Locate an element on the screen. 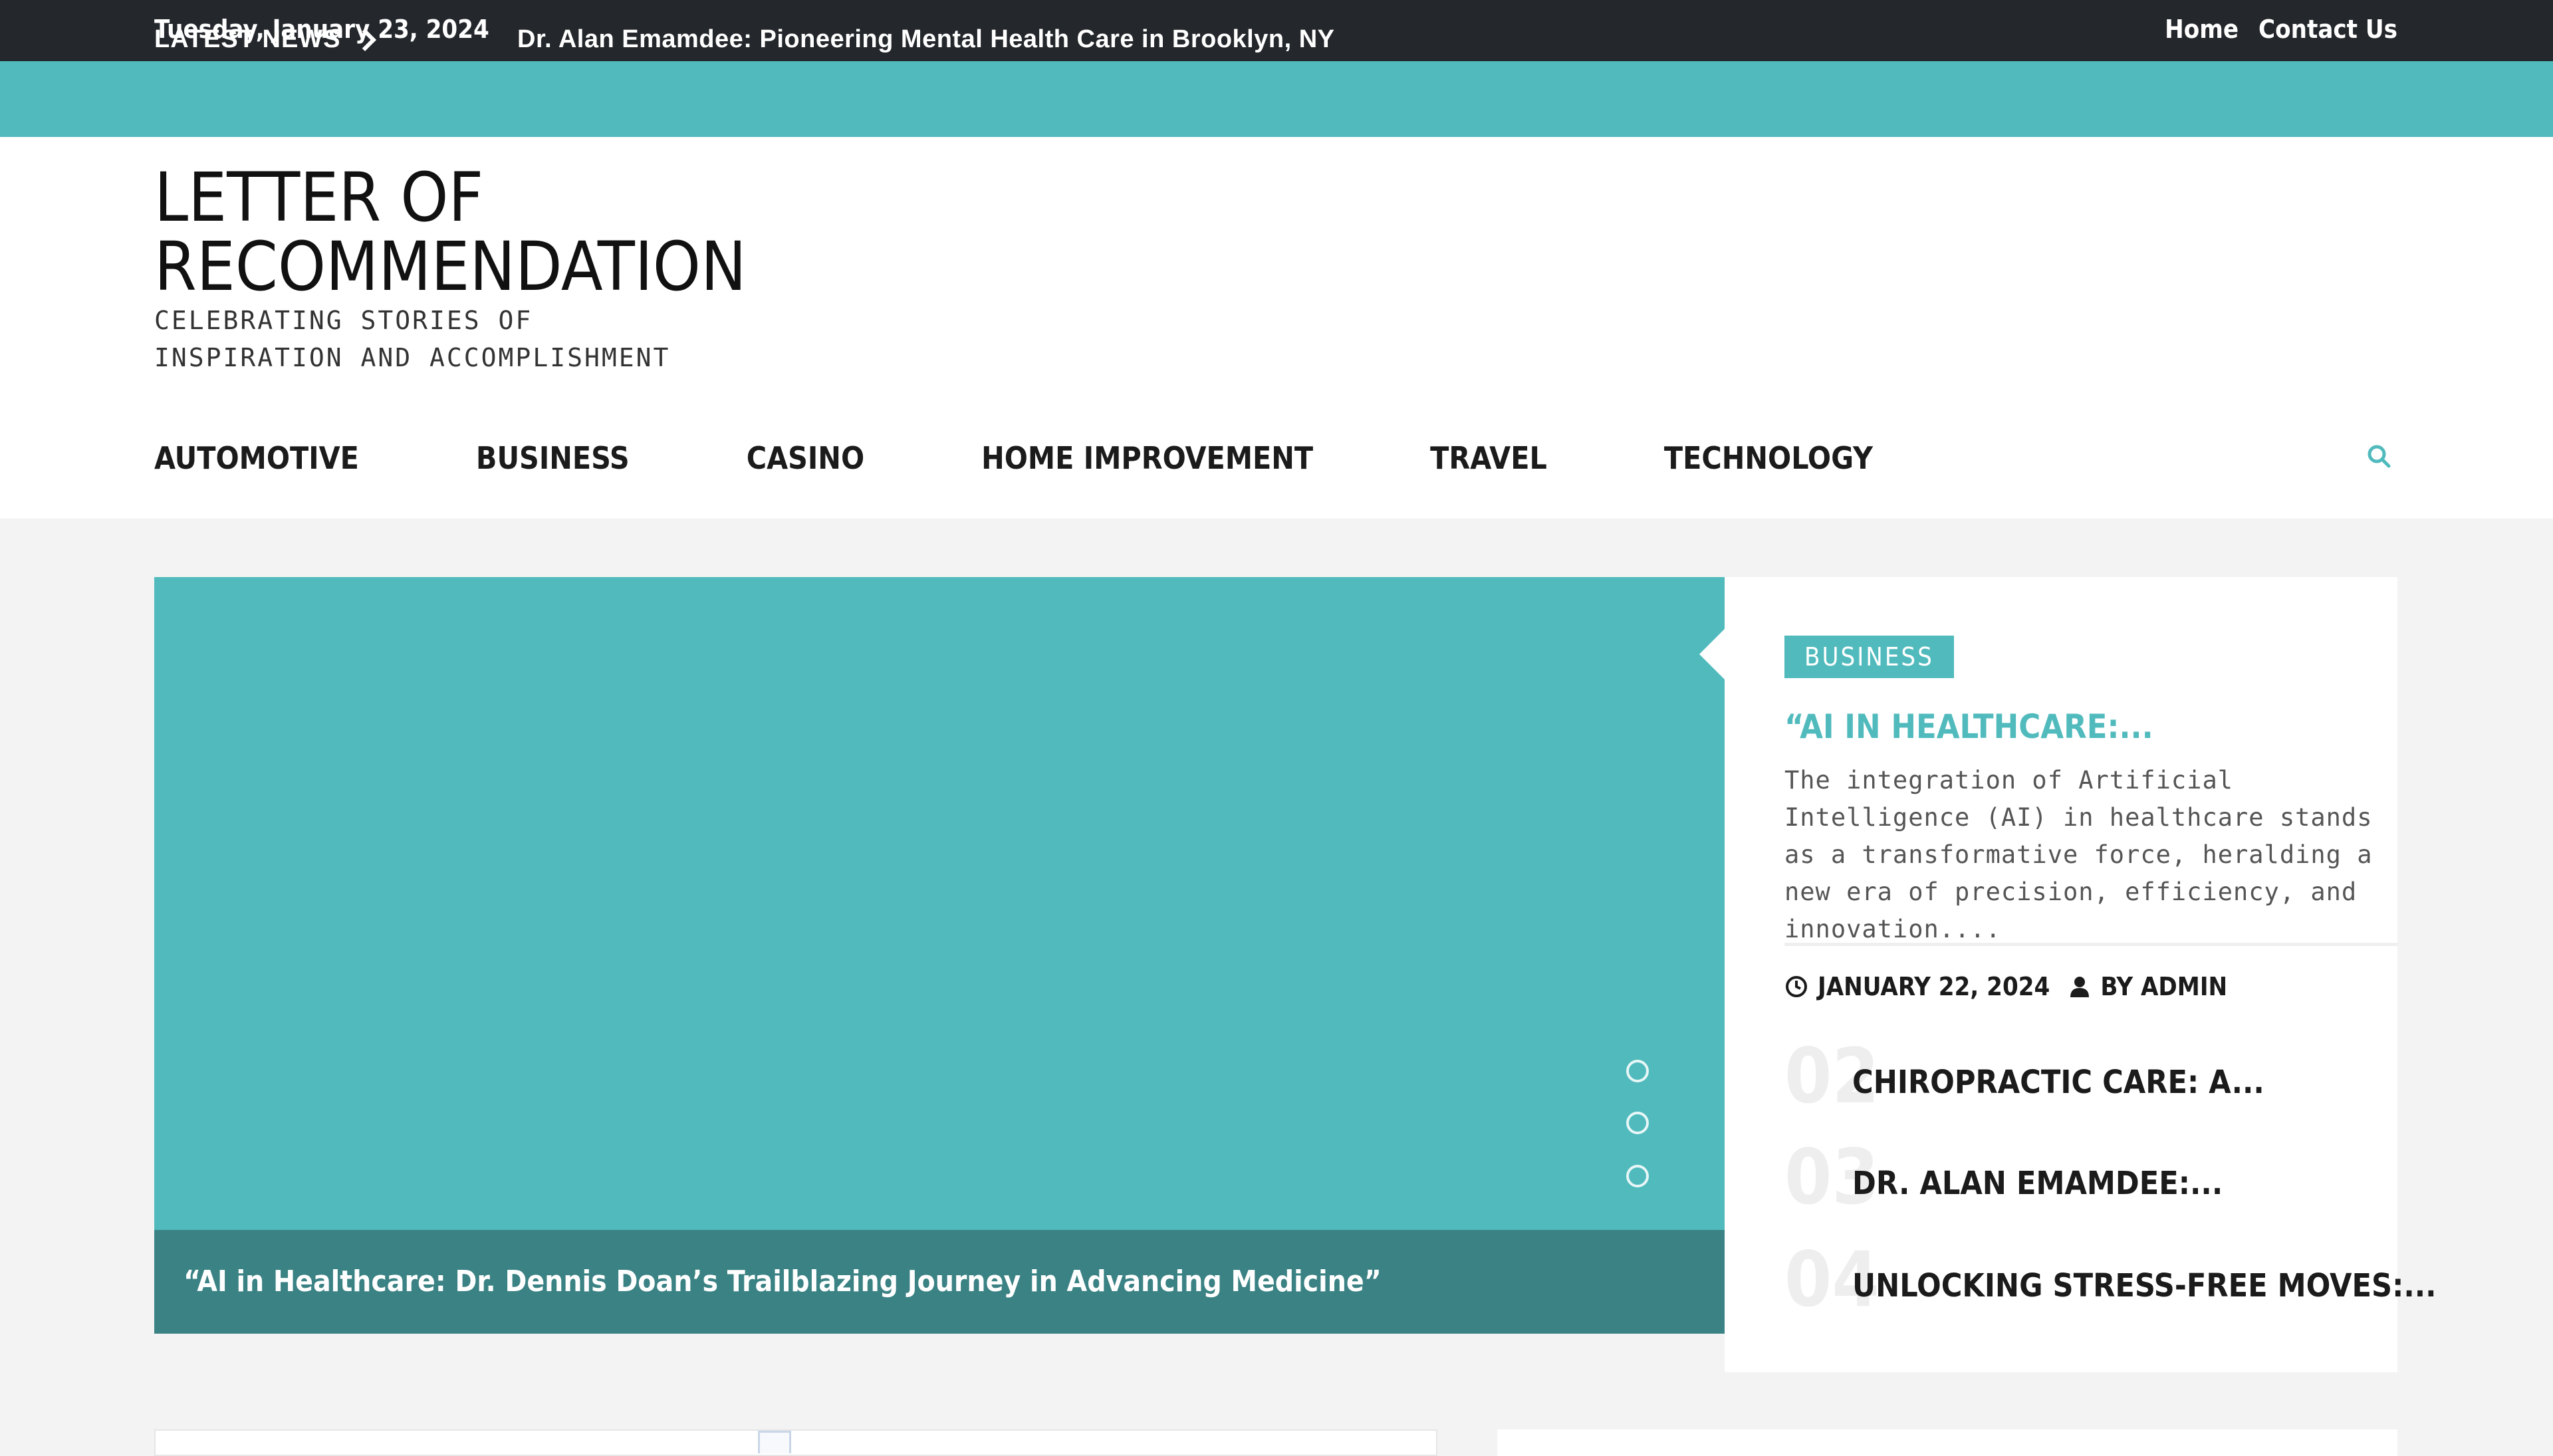  nav-item-automotive: AUTOMOTIVE is located at coordinates (256, 458).